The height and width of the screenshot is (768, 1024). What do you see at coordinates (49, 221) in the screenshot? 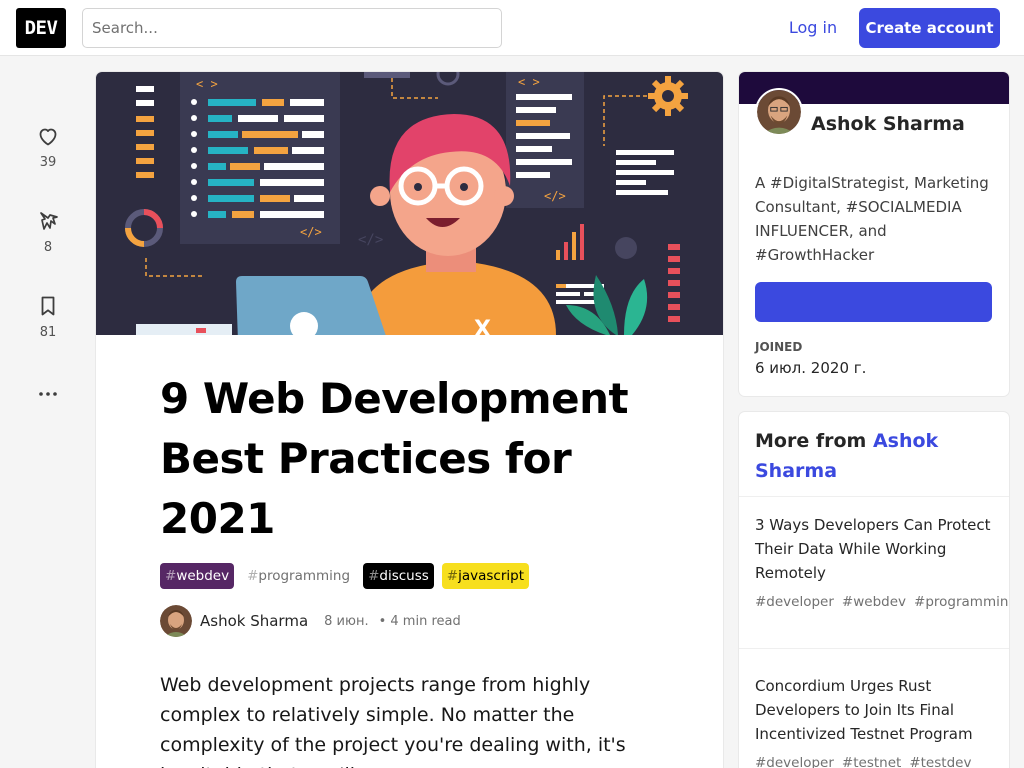
I see `unicorn-icon` at bounding box center [49, 221].